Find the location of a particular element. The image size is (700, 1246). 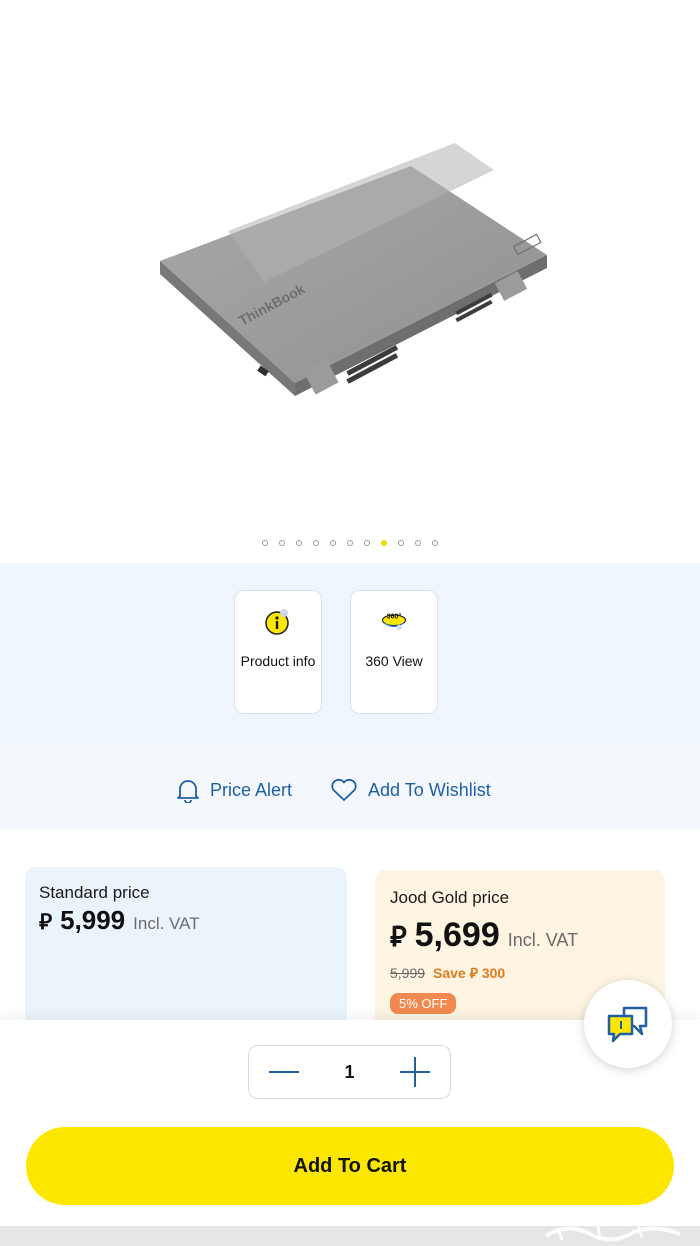

increase-quantity-button is located at coordinates (415, 1072).